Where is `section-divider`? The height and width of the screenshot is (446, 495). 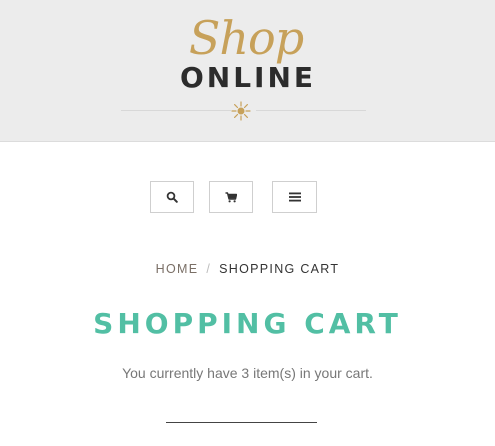
section-divider is located at coordinates (241, 422).